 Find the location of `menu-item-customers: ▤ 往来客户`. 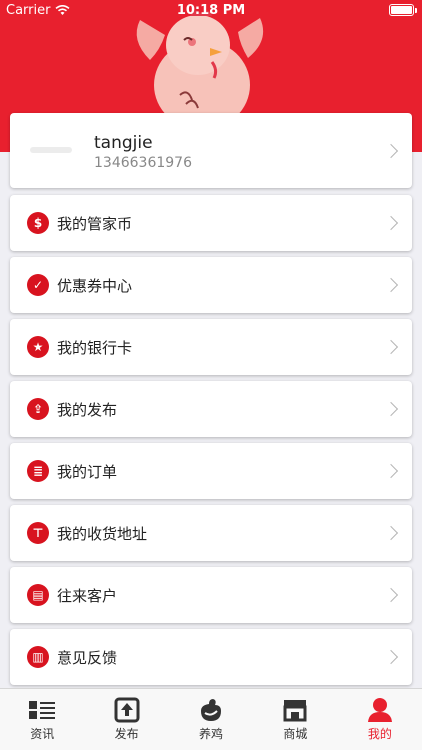

menu-item-customers: ▤ 往来客户 is located at coordinates (211, 595).